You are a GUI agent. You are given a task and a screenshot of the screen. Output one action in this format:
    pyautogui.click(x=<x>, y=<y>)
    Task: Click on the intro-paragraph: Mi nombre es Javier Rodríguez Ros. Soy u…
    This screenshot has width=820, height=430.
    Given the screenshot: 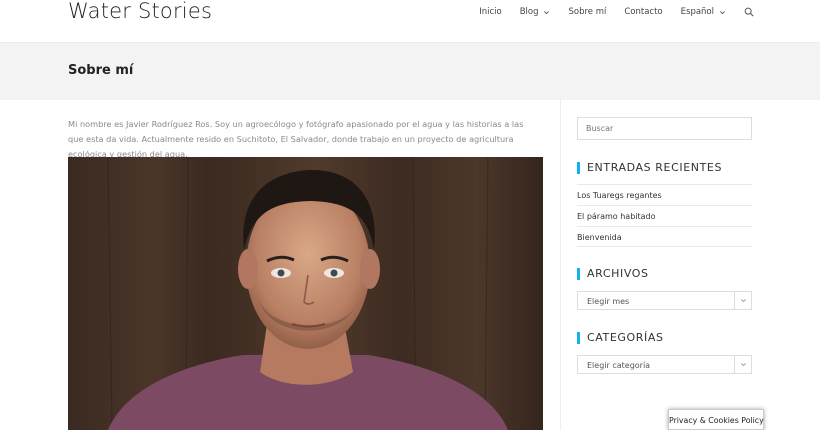 What is the action you would take?
    pyautogui.click(x=296, y=139)
    